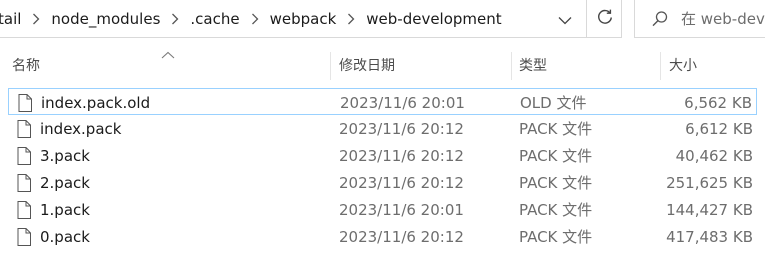  What do you see at coordinates (170, 65) in the screenshot?
I see `column-header-name: 名称` at bounding box center [170, 65].